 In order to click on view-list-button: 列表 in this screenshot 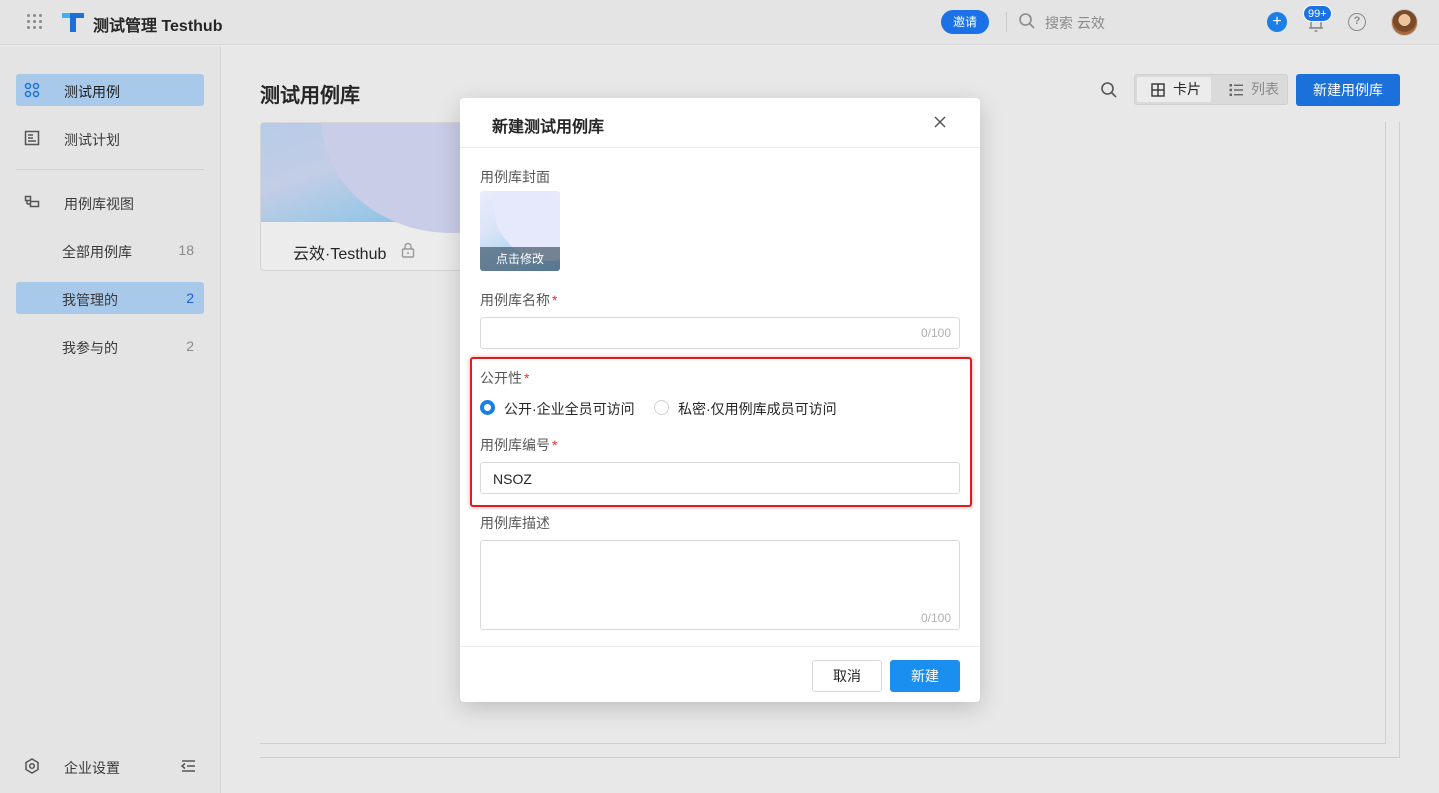, I will do `click(1250, 89)`.